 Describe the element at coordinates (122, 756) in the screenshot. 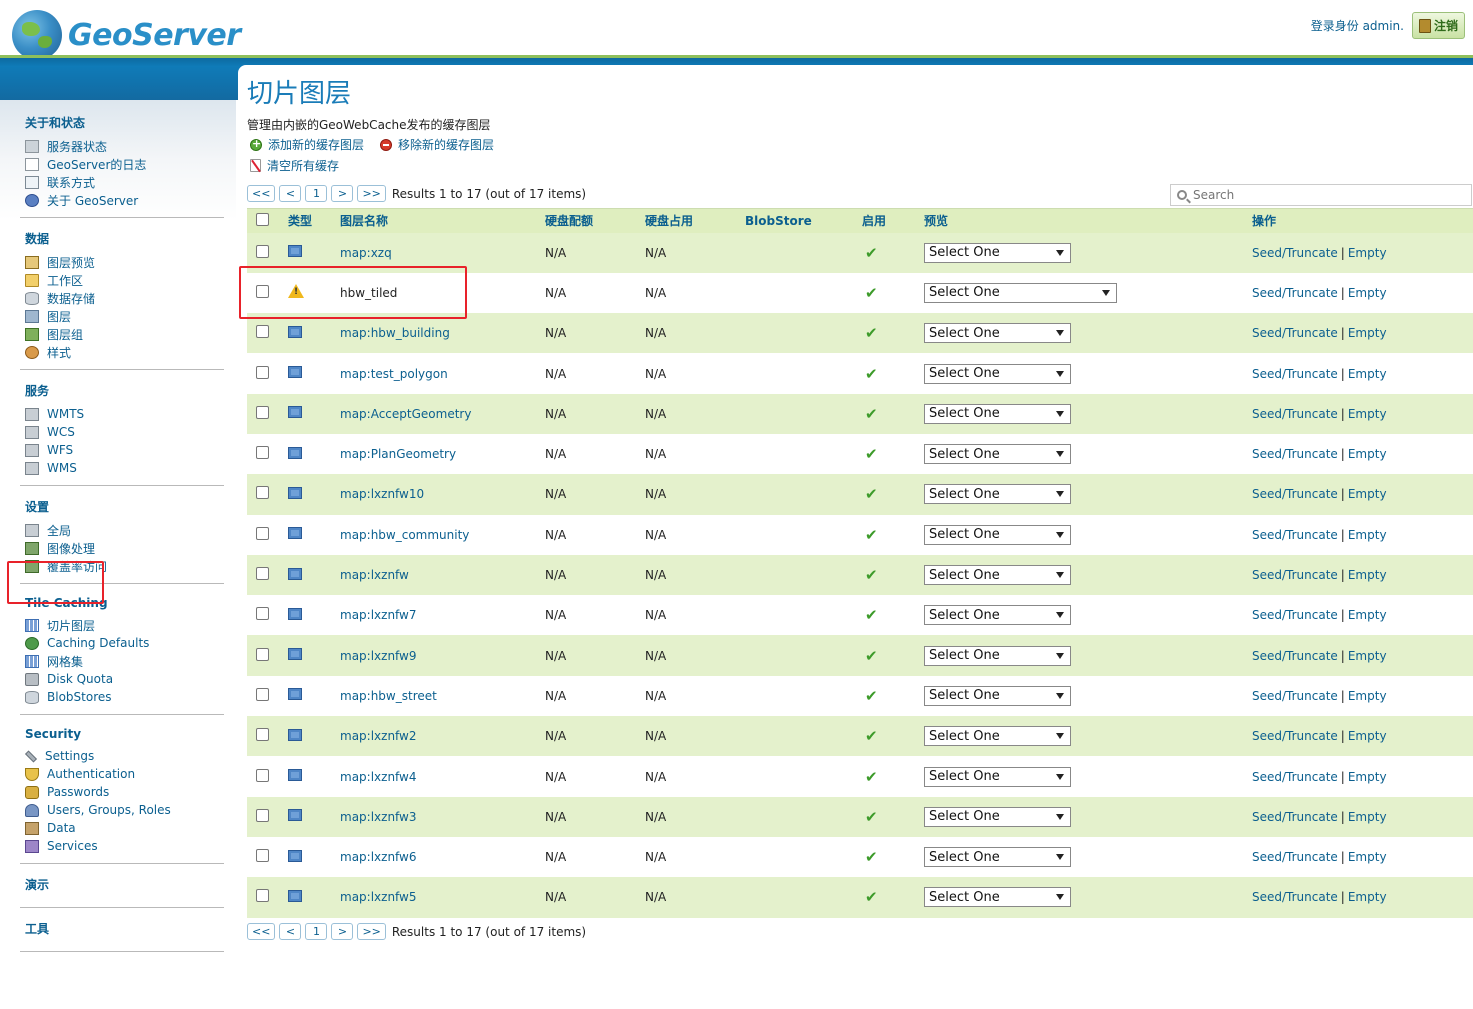

I see `sidebar-item: Settings` at that location.